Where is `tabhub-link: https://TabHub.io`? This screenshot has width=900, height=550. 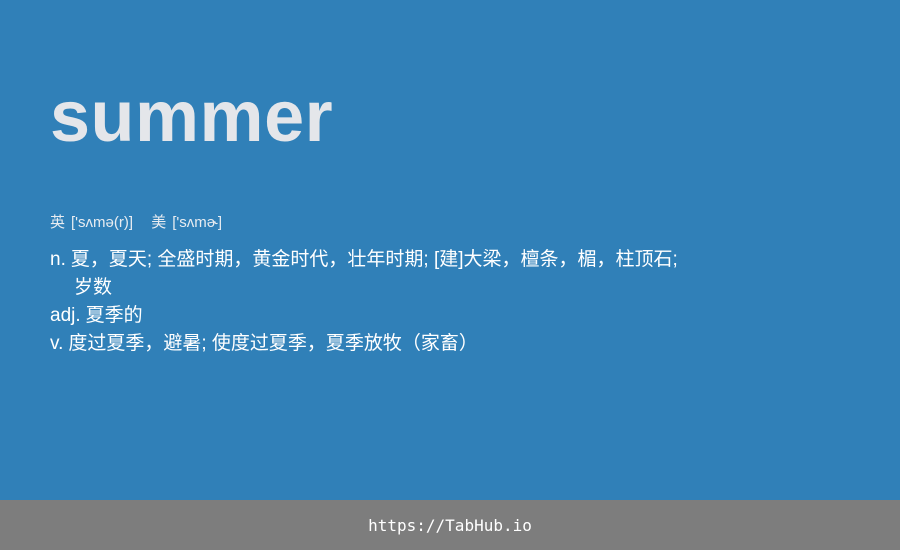
tabhub-link: https://TabHub.io is located at coordinates (450, 525).